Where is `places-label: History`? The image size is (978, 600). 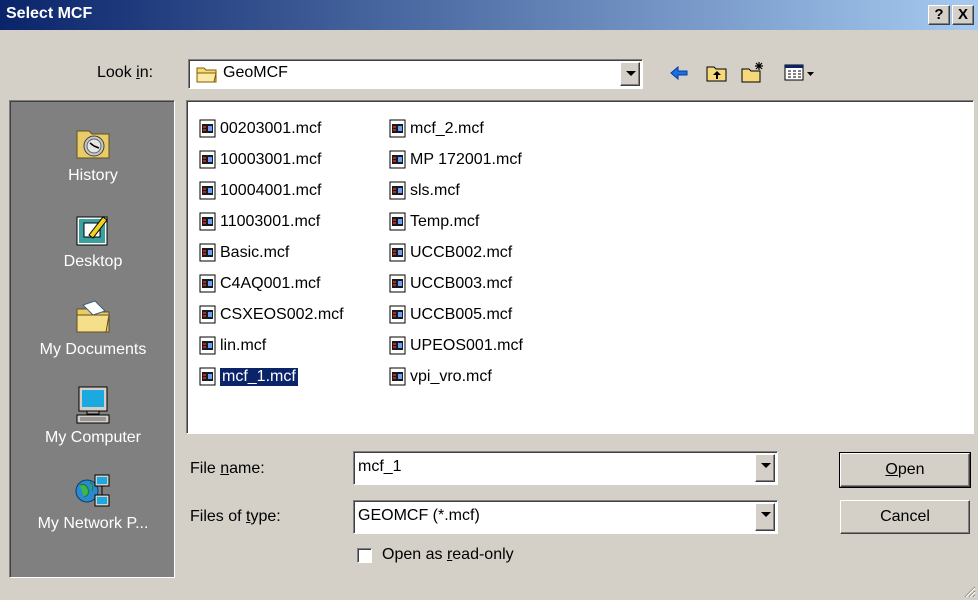
places-label: History is located at coordinates (93, 175).